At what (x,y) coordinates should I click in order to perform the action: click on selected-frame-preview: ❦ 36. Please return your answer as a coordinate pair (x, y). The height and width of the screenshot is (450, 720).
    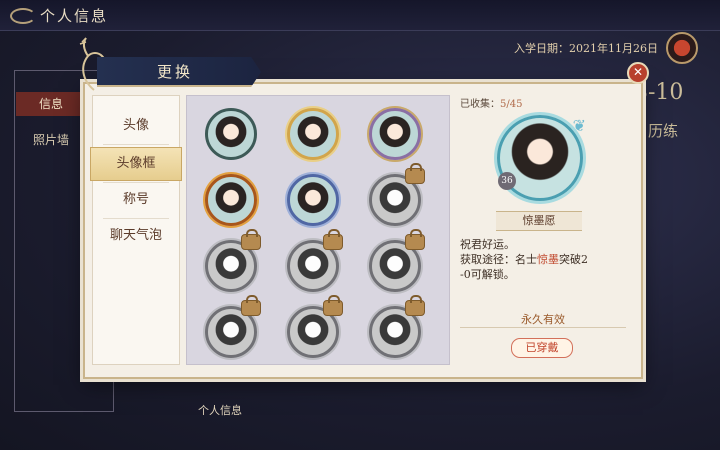
    Looking at the image, I should click on (541, 158).